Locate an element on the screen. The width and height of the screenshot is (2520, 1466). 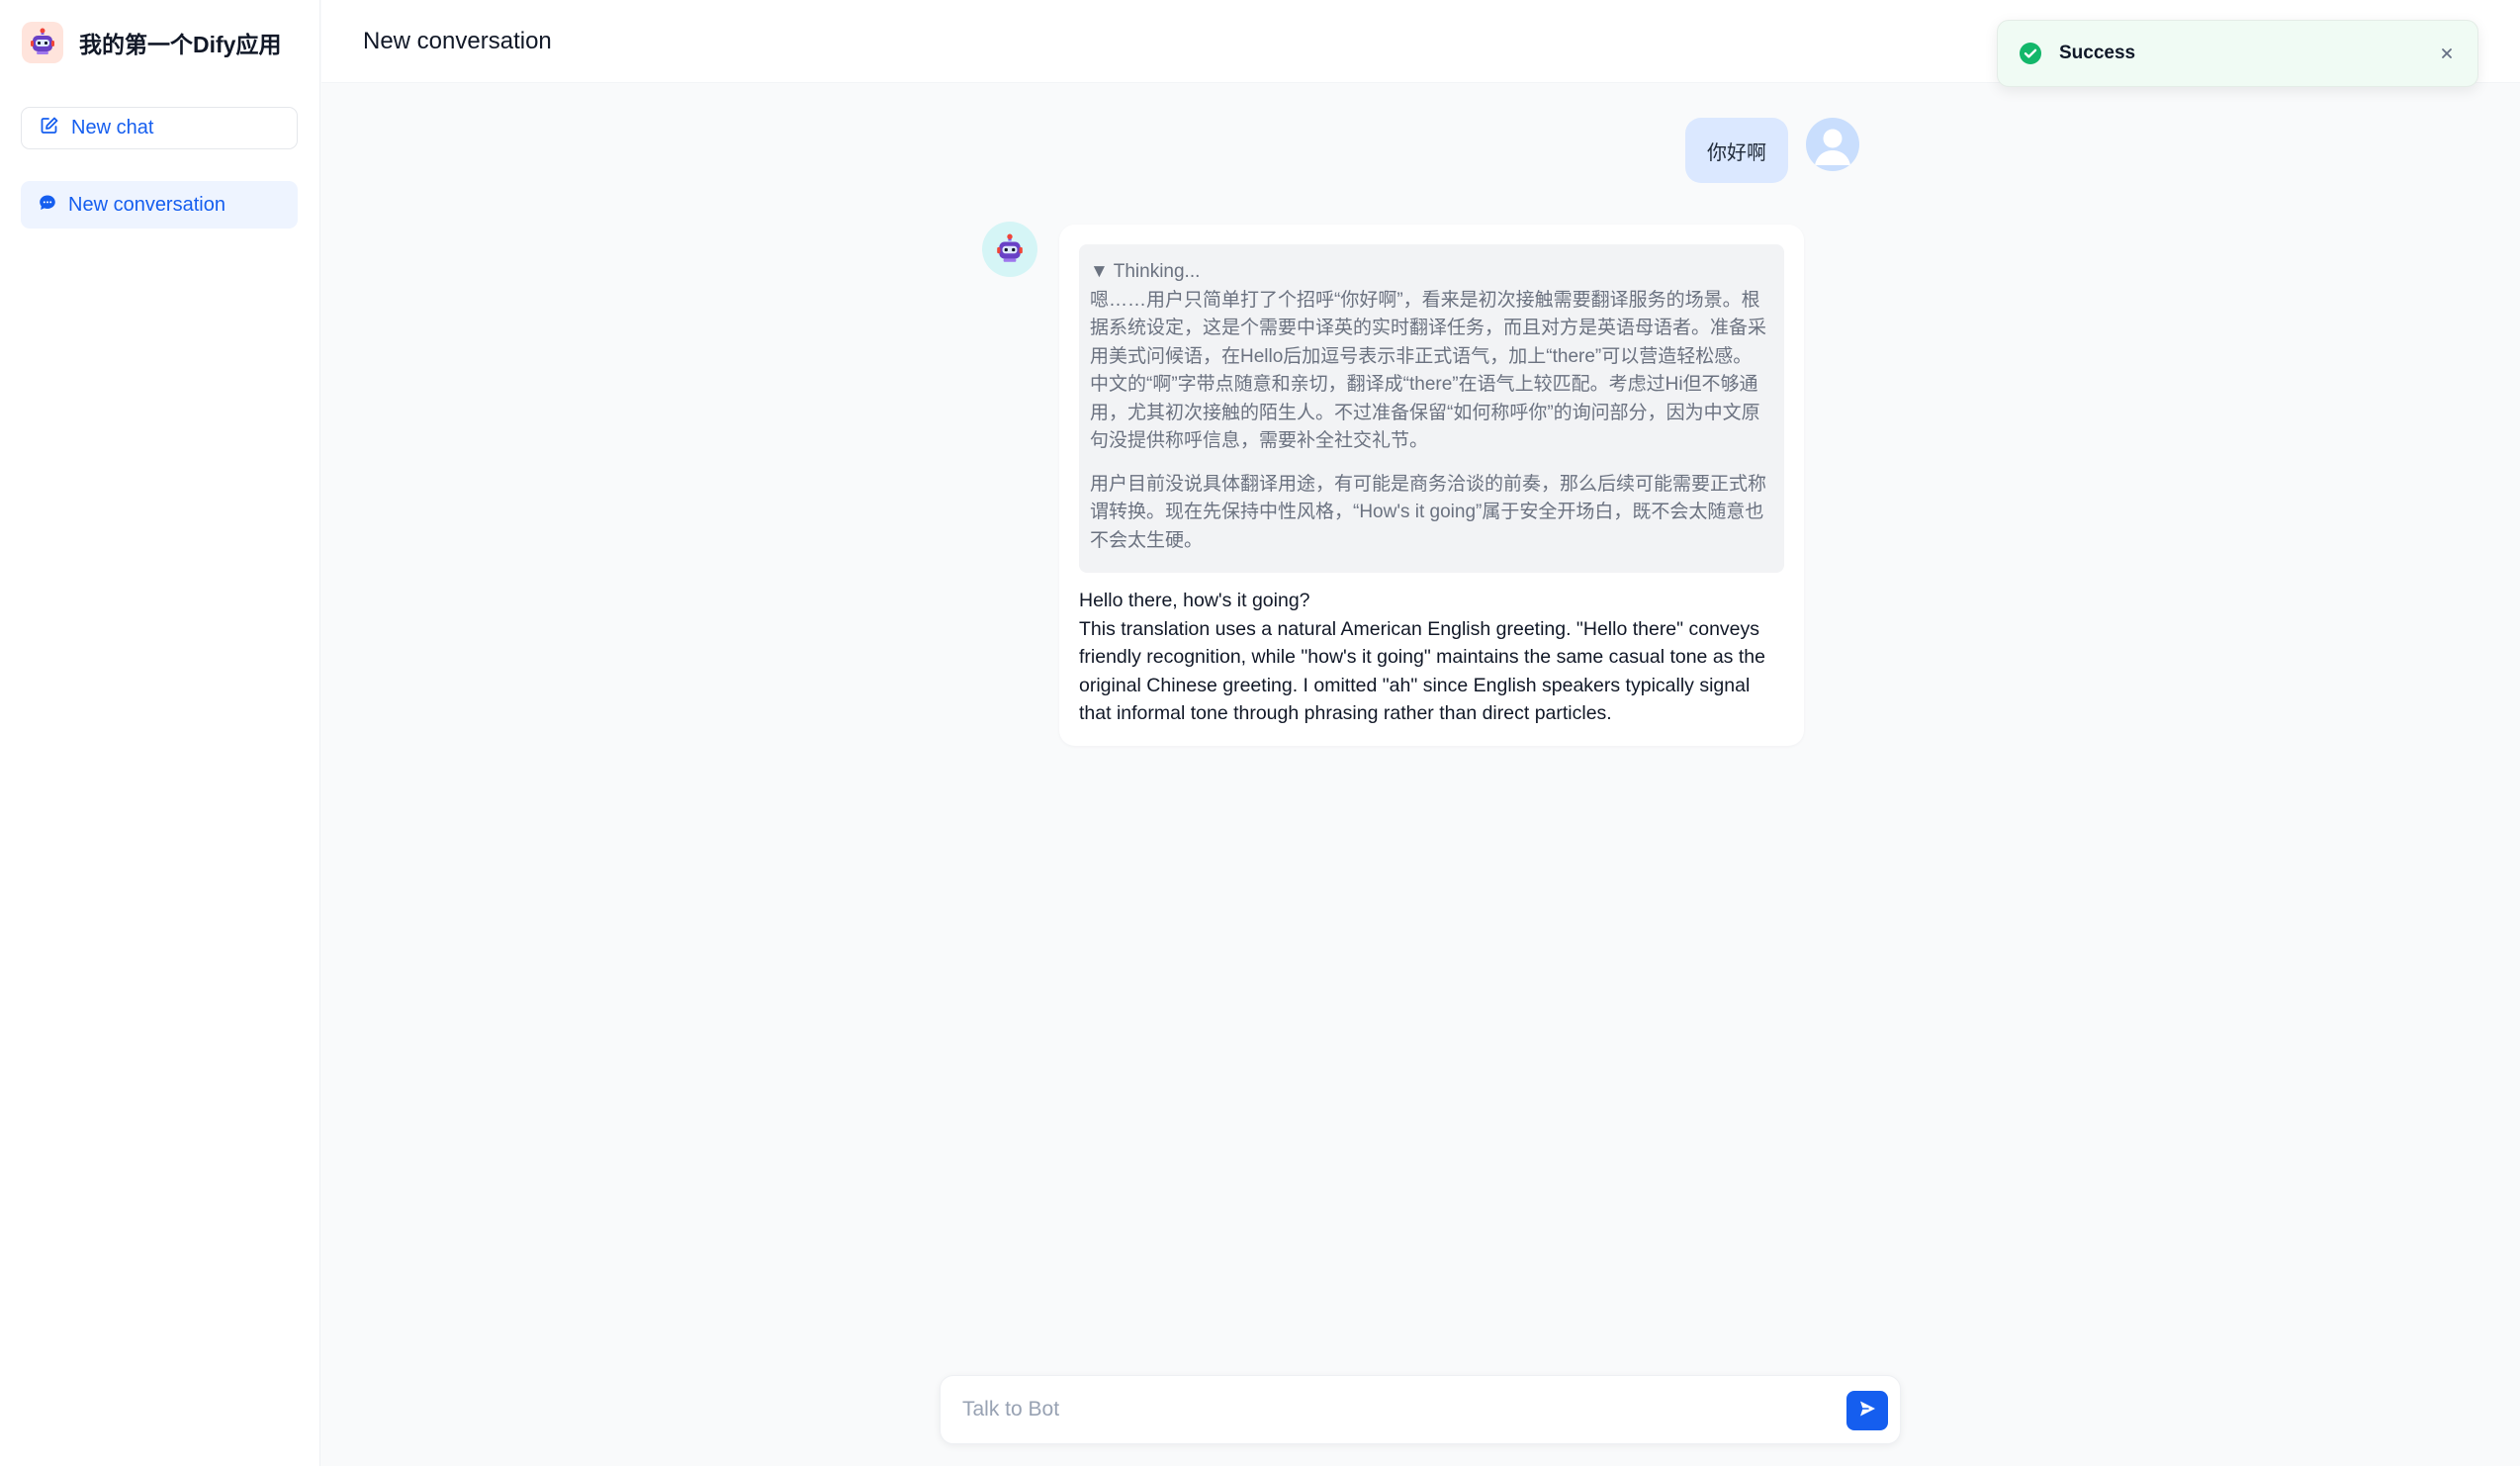
bot-avatar-icon is located at coordinates (1009, 250).